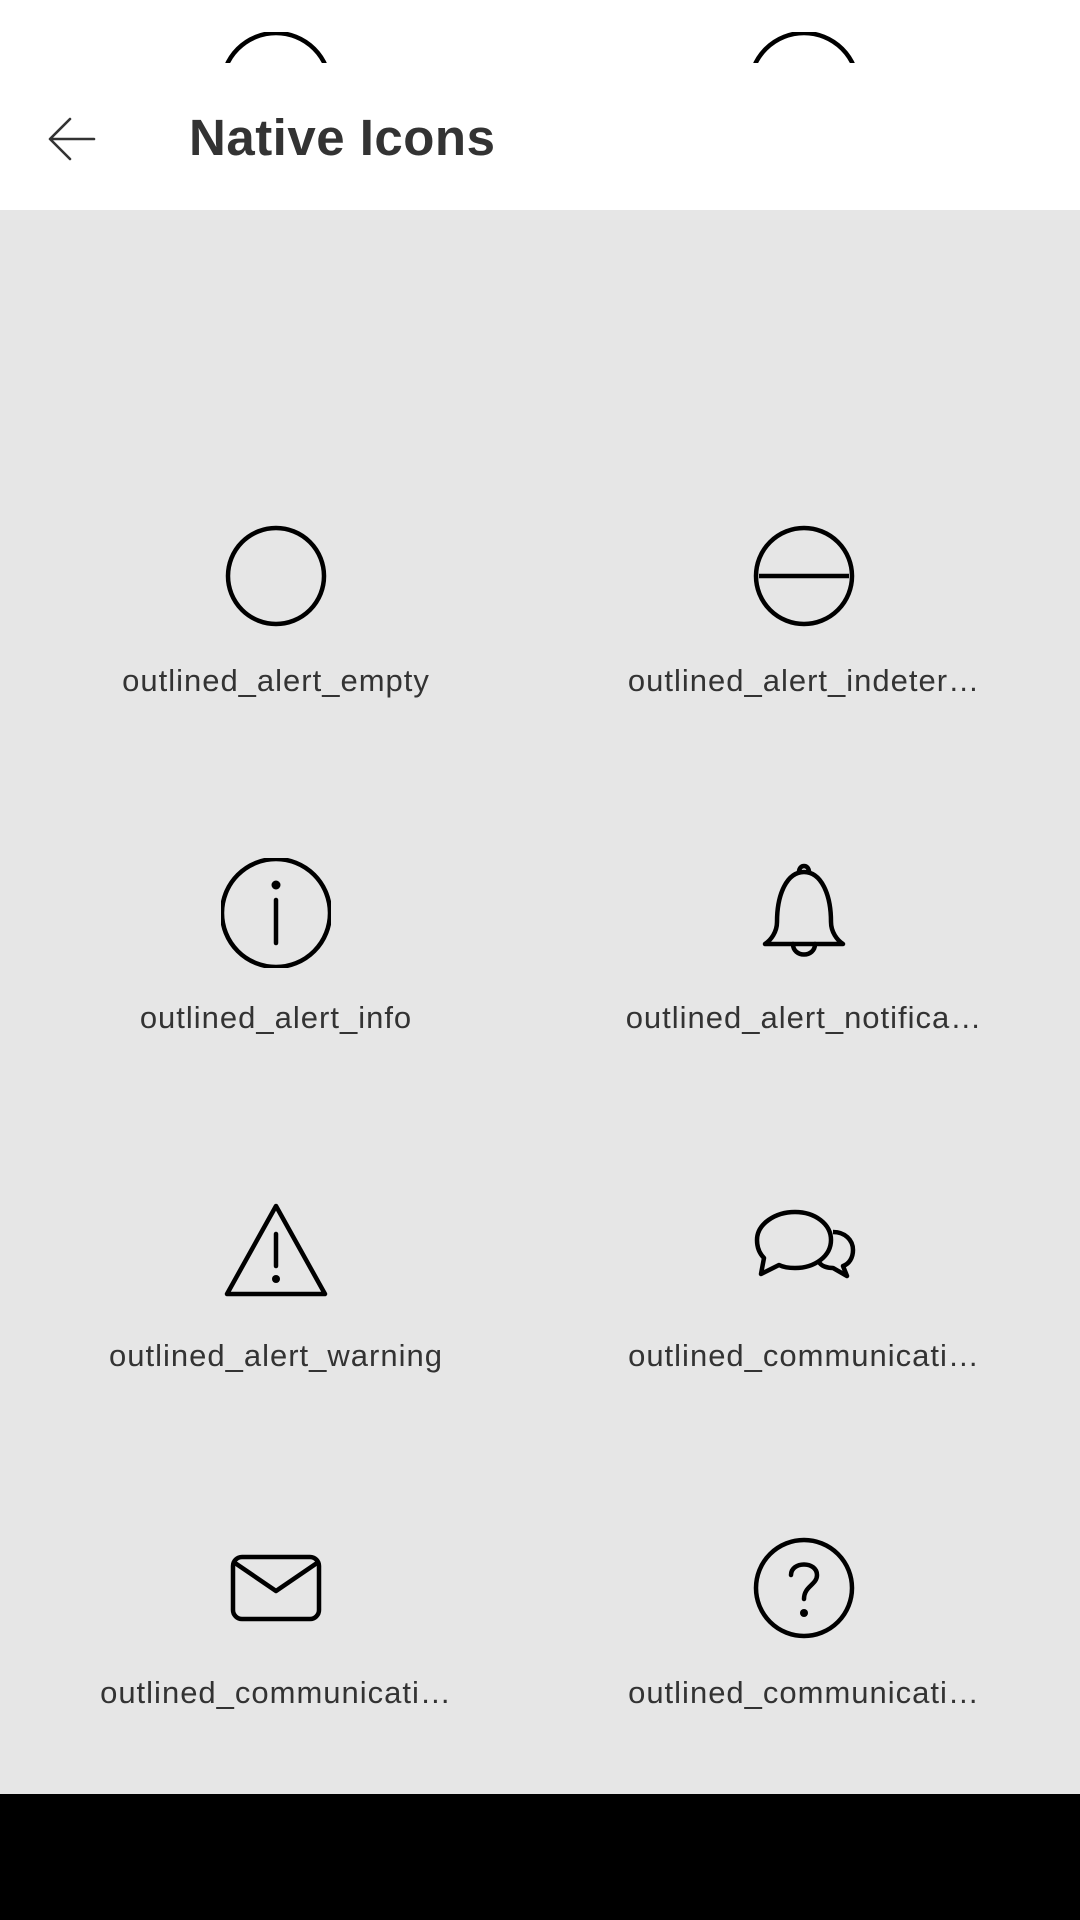 This screenshot has height=1920, width=1080. I want to click on envelope-icon, so click(276, 1588).